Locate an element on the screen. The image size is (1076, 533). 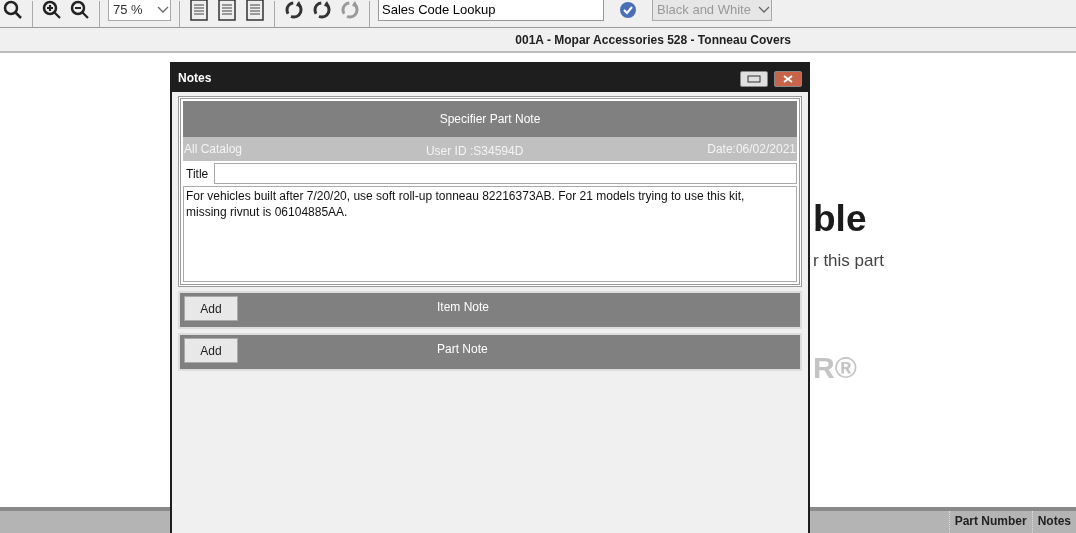
close-button is located at coordinates (788, 79).